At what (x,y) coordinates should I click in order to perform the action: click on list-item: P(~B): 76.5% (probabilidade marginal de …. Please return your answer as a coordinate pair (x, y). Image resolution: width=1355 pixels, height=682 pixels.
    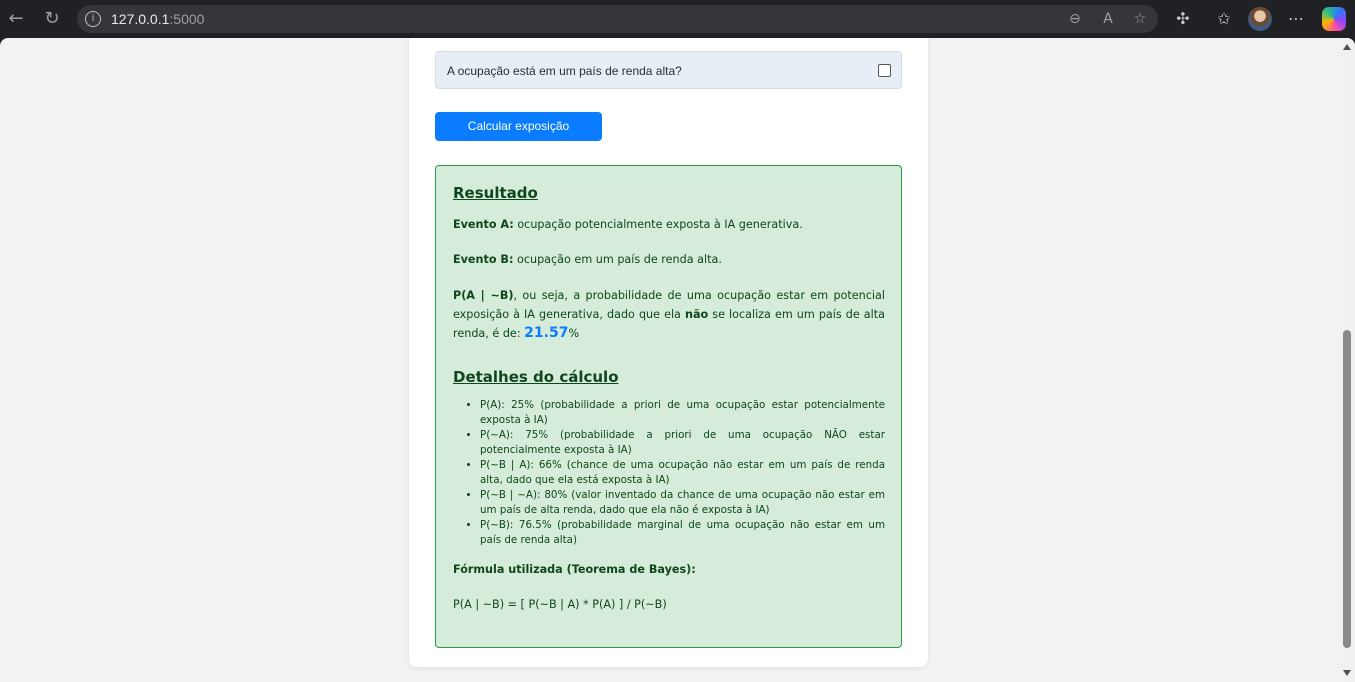
    Looking at the image, I should click on (682, 533).